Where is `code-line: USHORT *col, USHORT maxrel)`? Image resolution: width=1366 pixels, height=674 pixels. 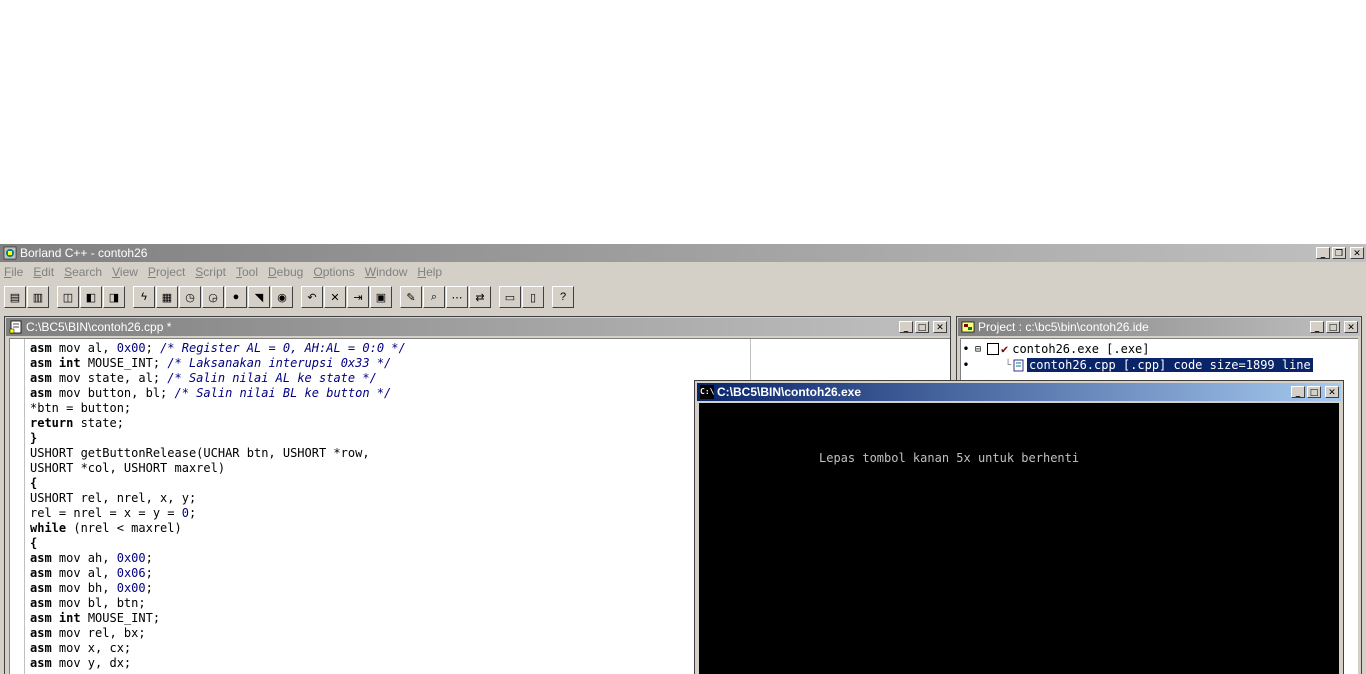
code-line: USHORT *col, USHORT maxrel) is located at coordinates (128, 468).